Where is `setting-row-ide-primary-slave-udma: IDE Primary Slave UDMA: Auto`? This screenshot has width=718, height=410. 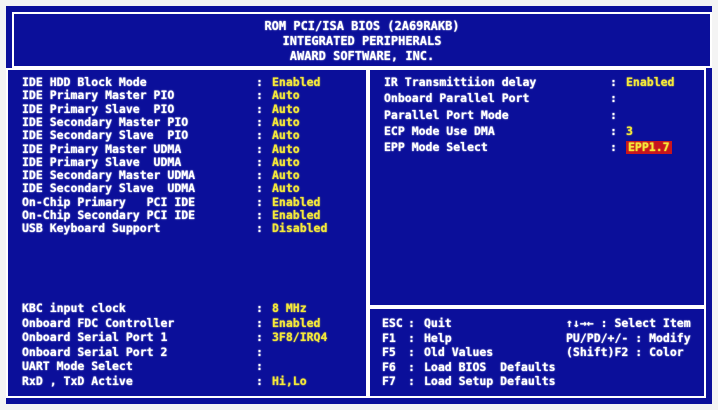 setting-row-ide-primary-slave-udma: IDE Primary Slave UDMA: Auto is located at coordinates (187, 161).